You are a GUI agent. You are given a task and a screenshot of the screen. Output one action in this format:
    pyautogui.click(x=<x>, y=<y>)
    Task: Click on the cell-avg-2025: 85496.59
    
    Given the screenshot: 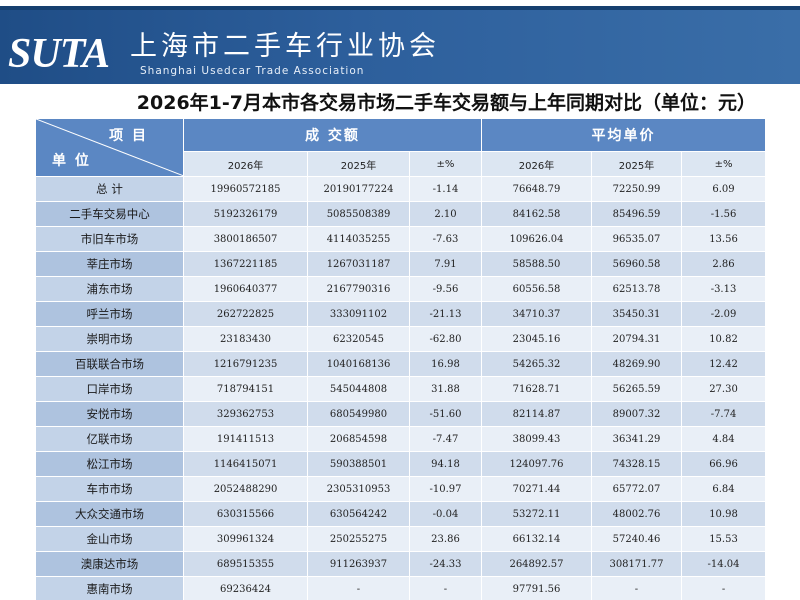 What is the action you would take?
    pyautogui.click(x=636, y=214)
    